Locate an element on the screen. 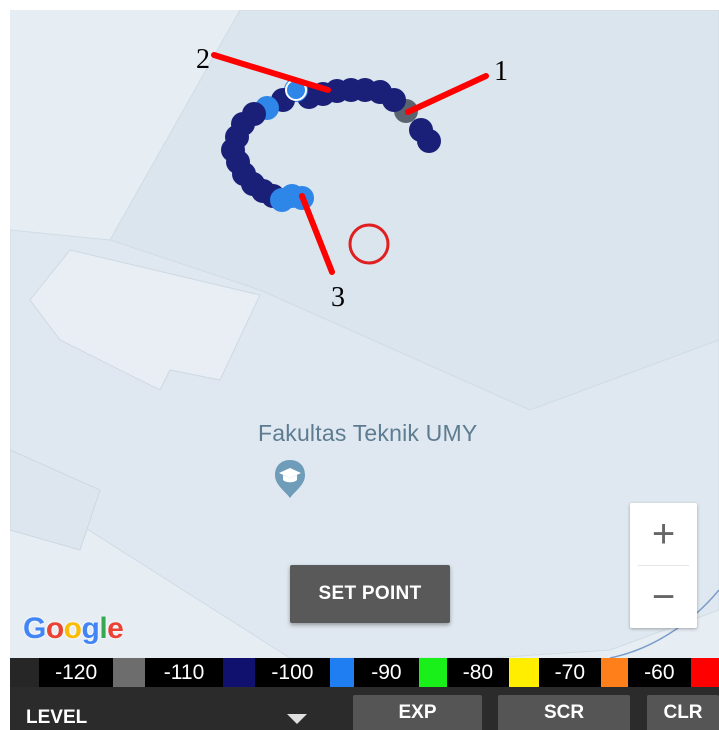  callout-number-1: 1 is located at coordinates (501, 71).